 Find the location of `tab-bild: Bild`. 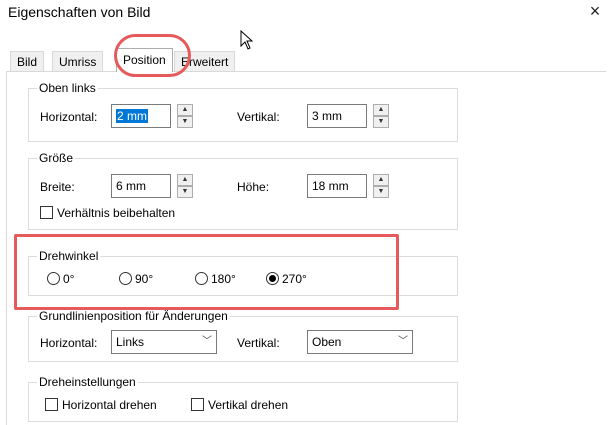

tab-bild: Bild is located at coordinates (27, 61).